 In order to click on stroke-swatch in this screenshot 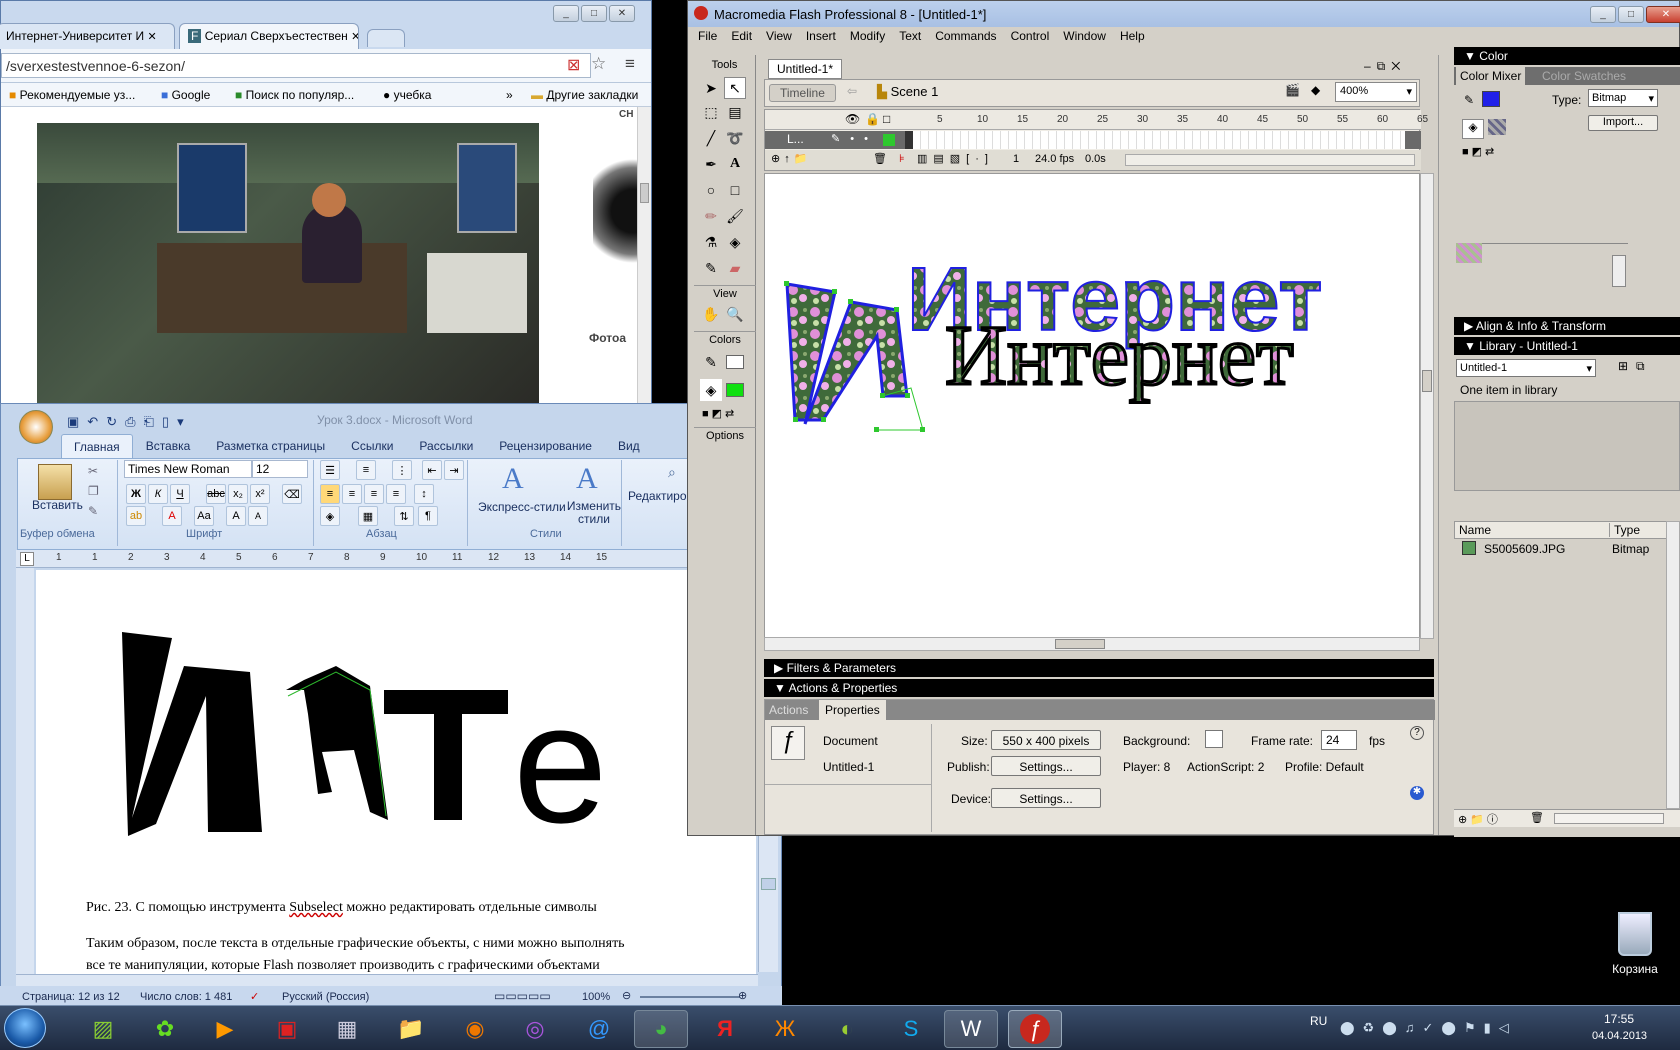, I will do `click(1491, 99)`.